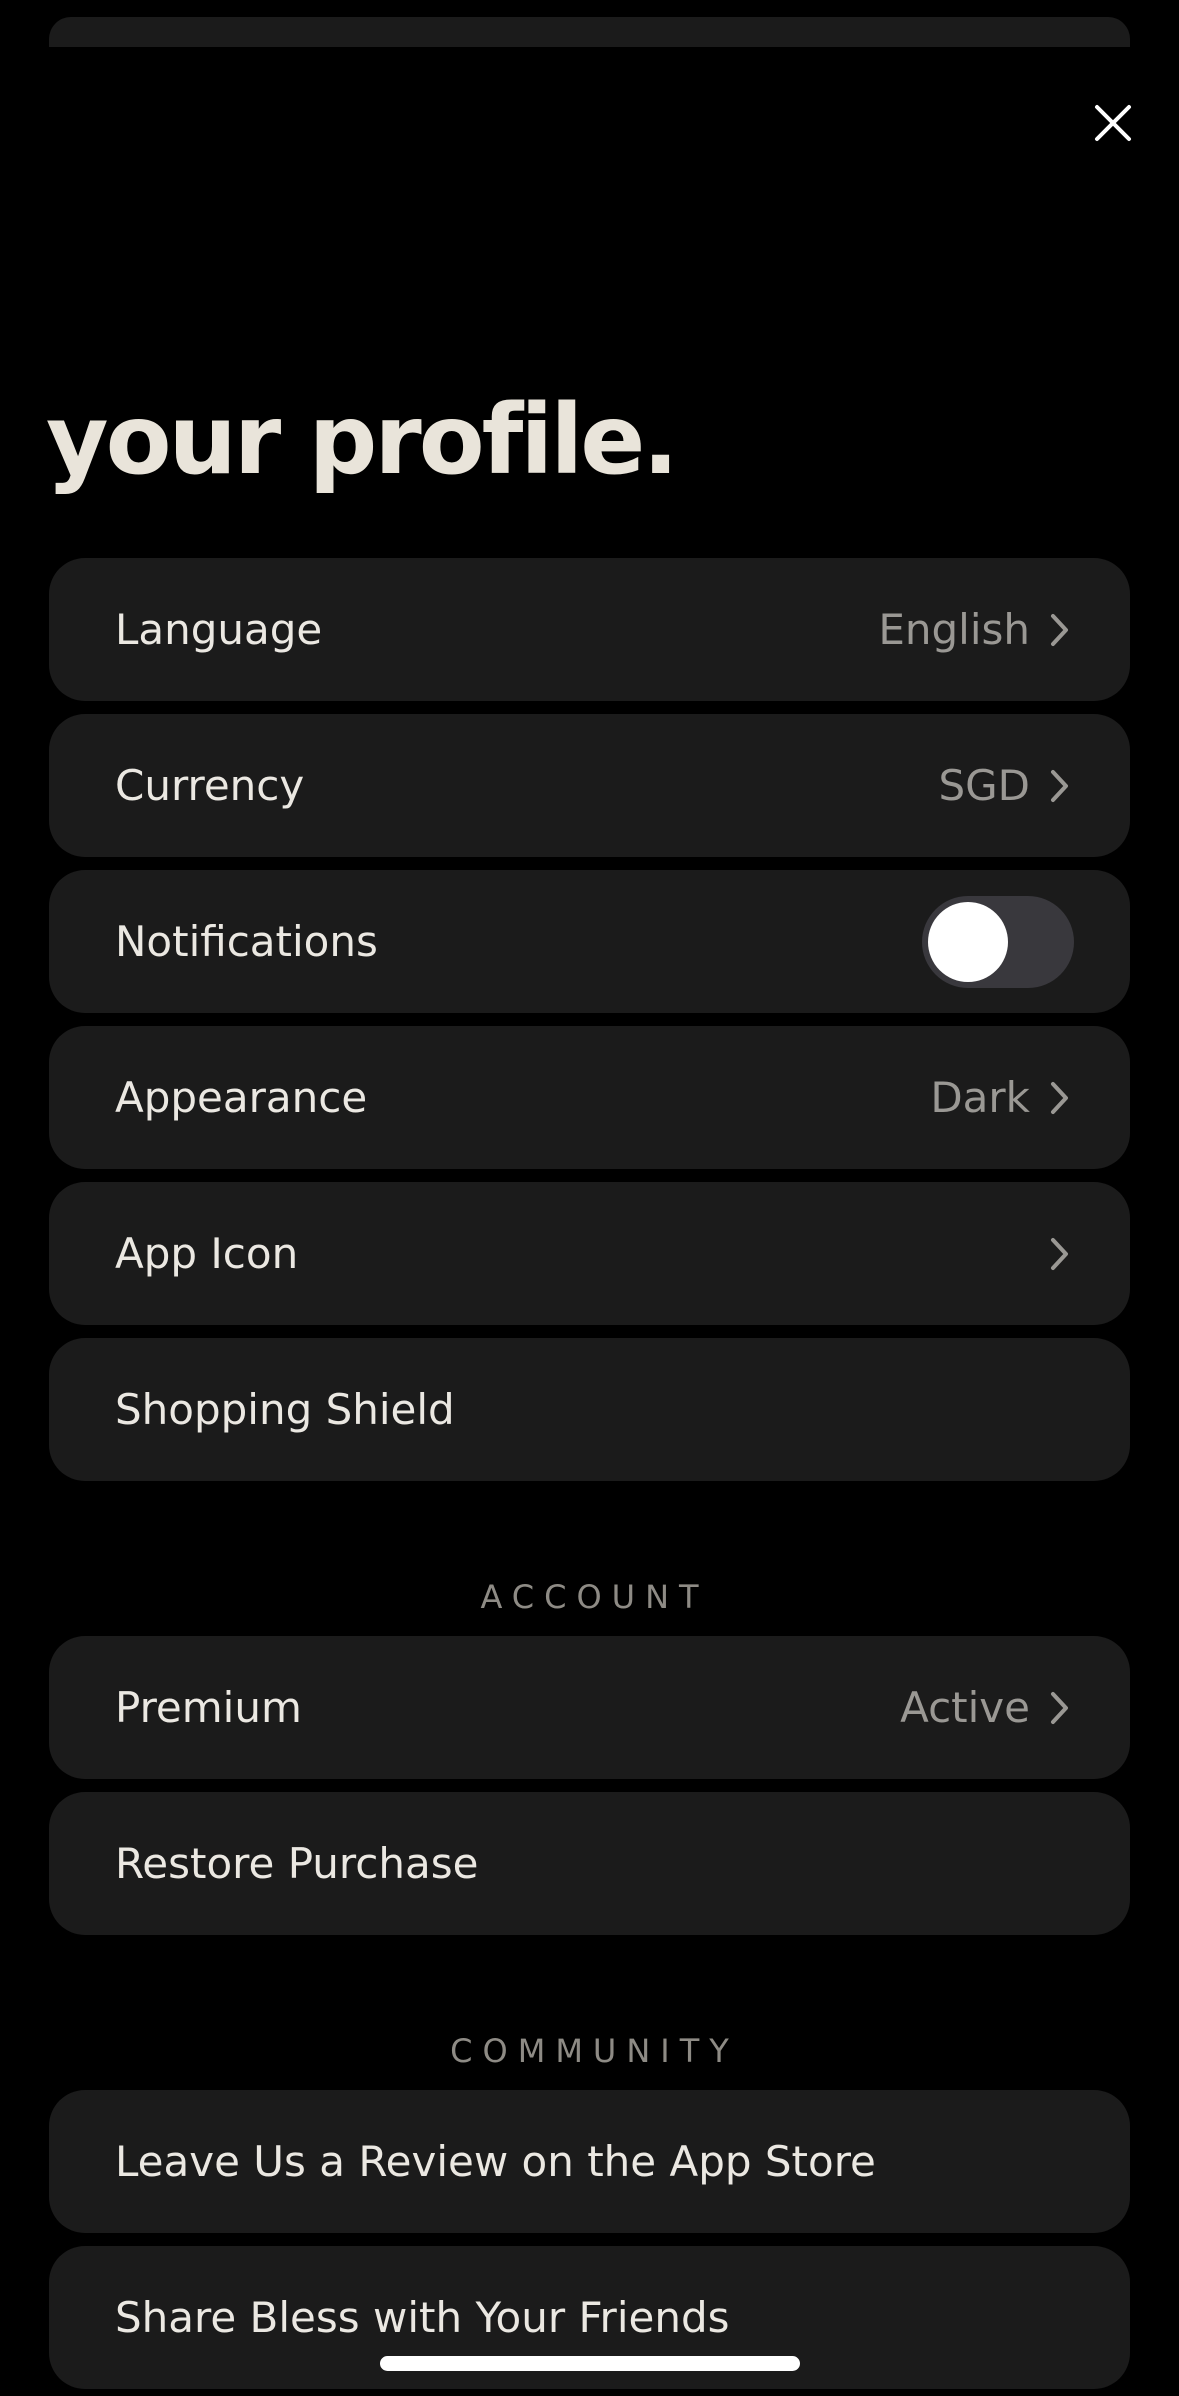  Describe the element at coordinates (965, 1707) in the screenshot. I see `premium-value: Active` at that location.